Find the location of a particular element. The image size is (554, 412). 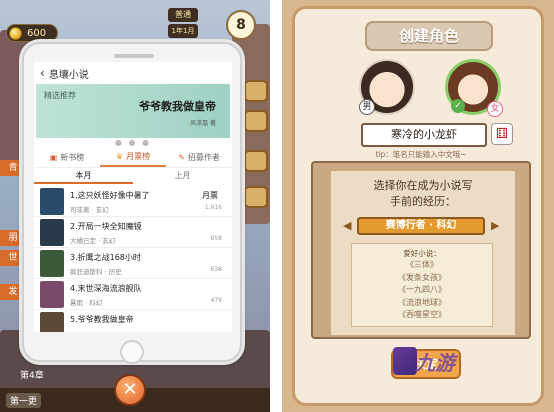

list-item: 1.这只妖怪好像中暑了 司非离 · 玄幻 月票 1,916 is located at coordinates (133, 201).